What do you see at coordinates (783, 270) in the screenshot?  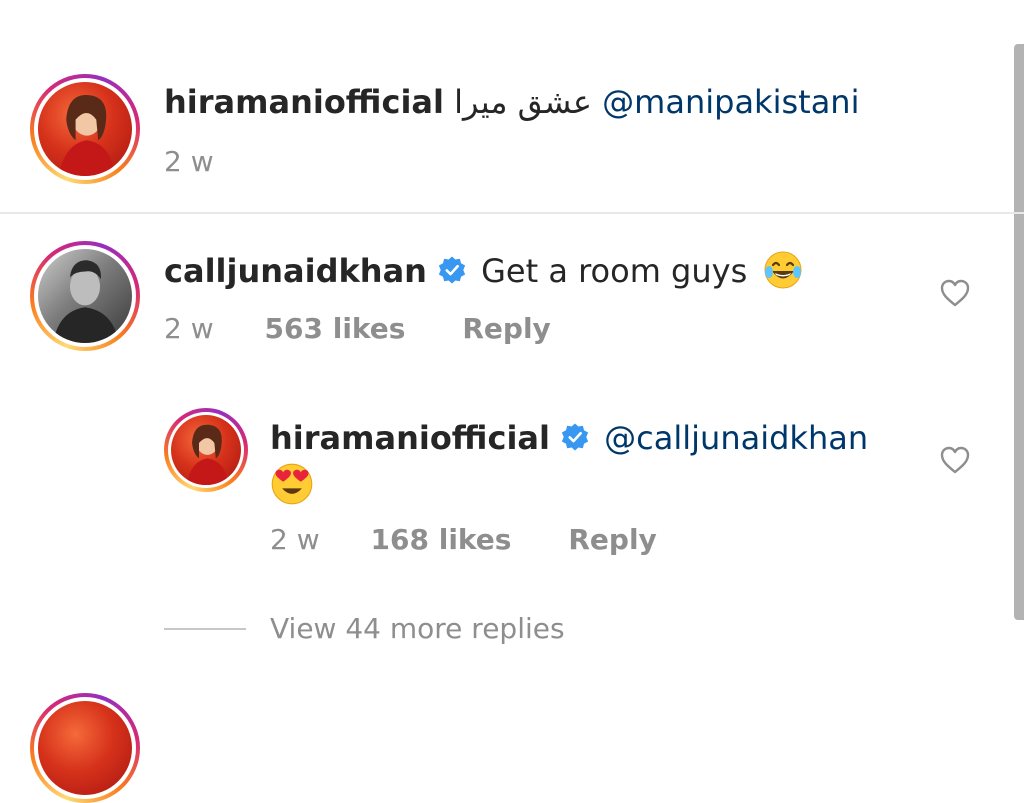 I see `laughing-tears-emoji-icon` at bounding box center [783, 270].